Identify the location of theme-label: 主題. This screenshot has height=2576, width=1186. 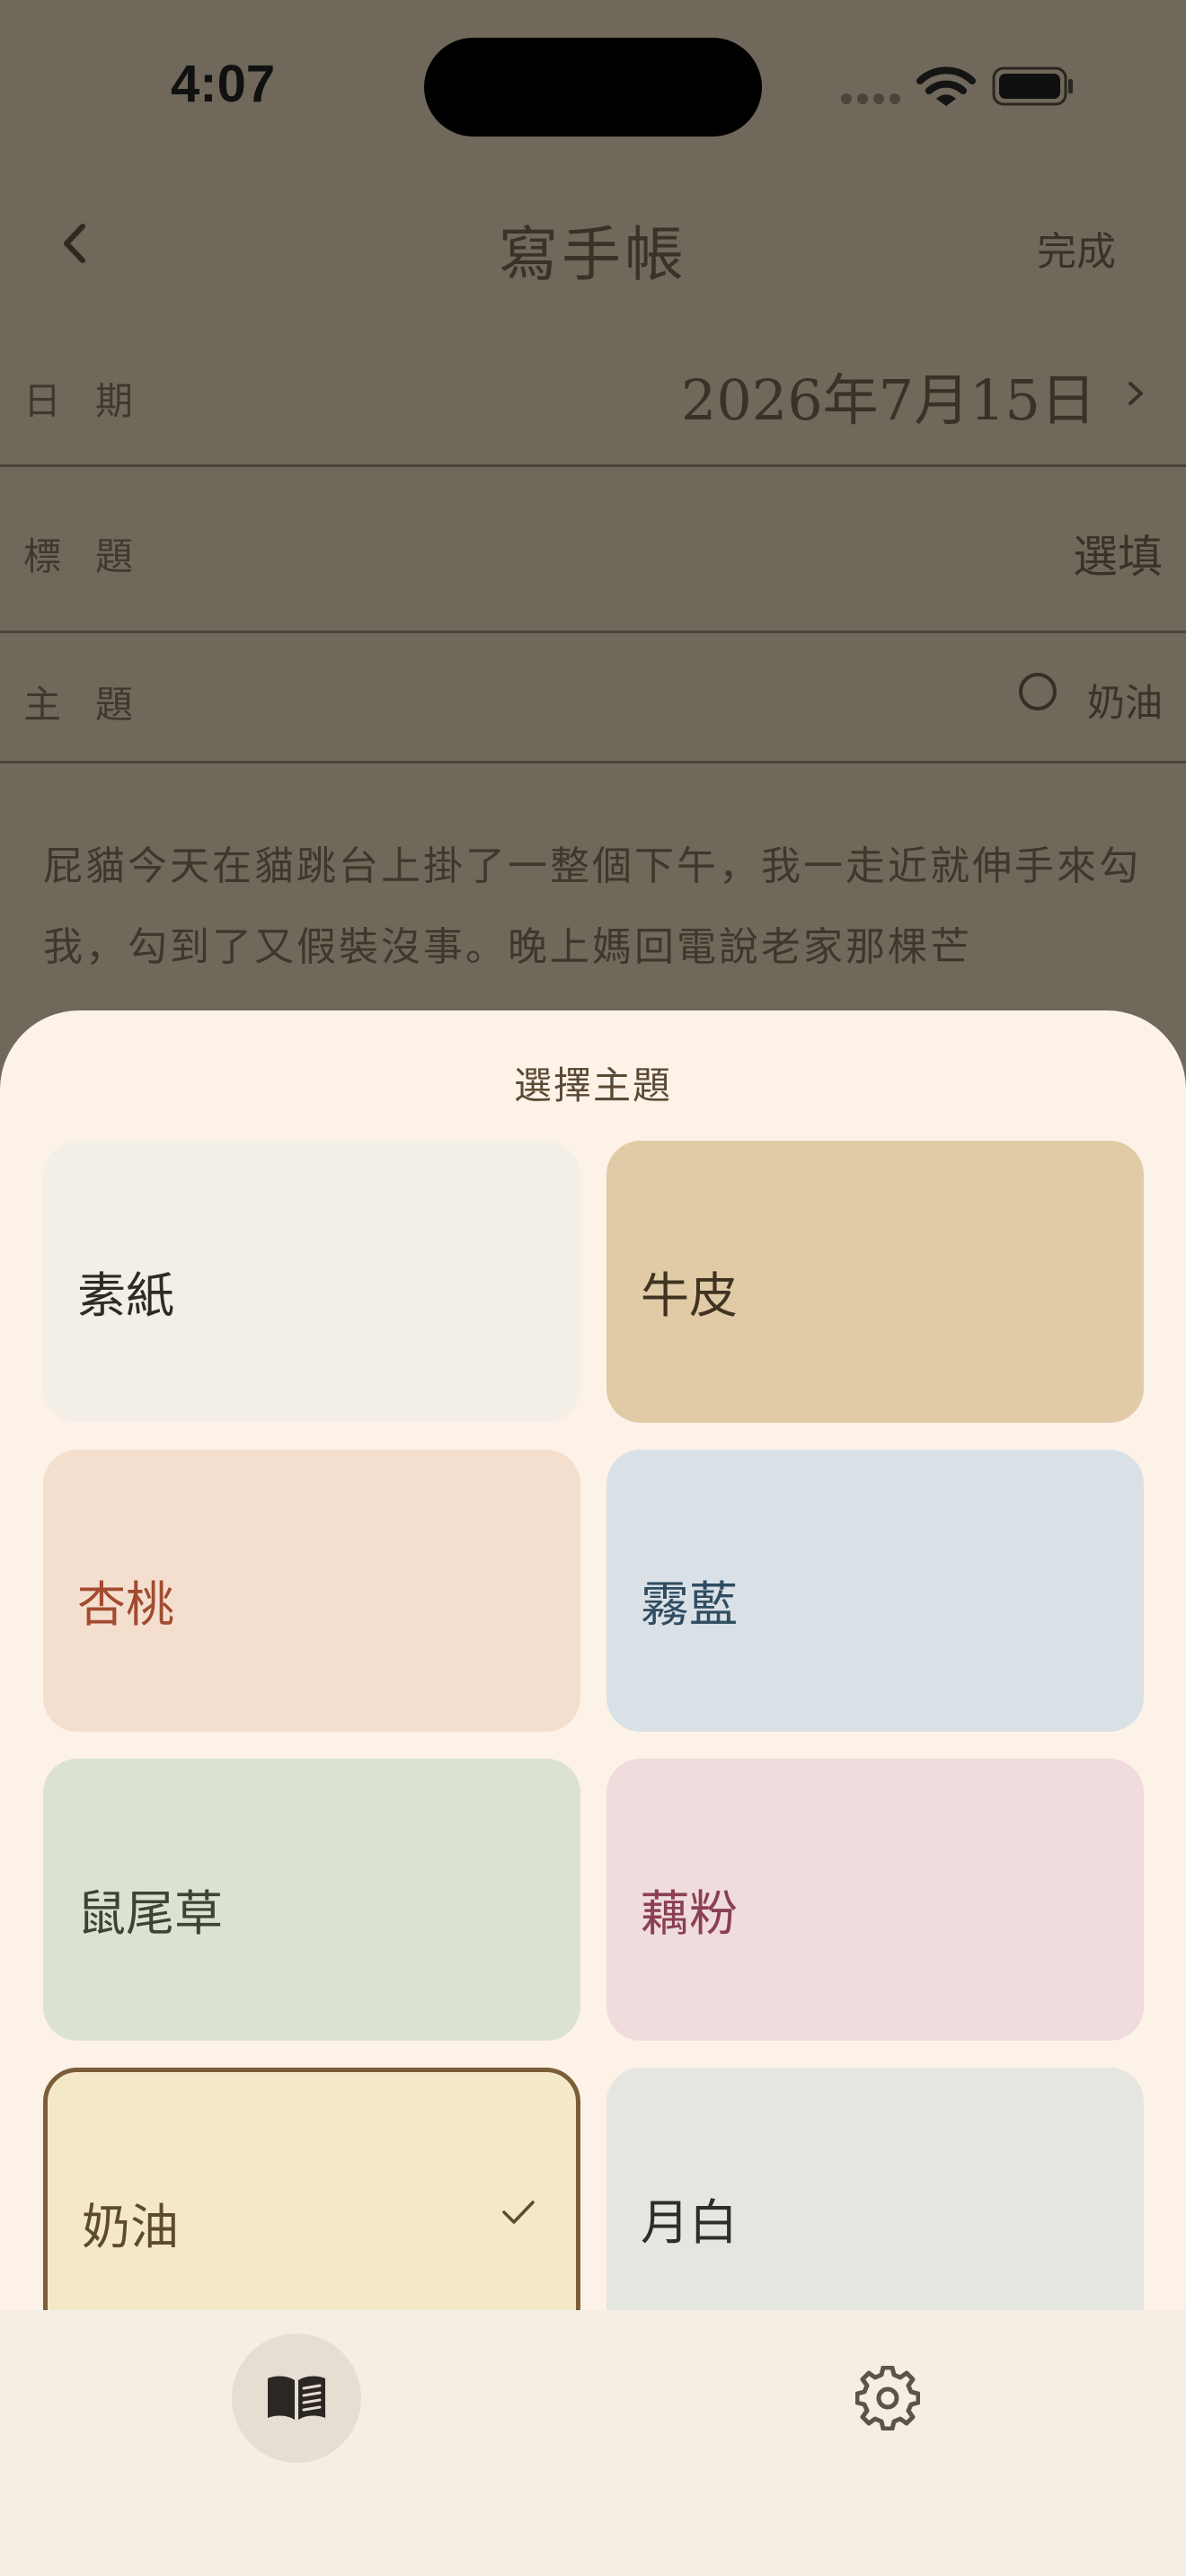
(95, 705).